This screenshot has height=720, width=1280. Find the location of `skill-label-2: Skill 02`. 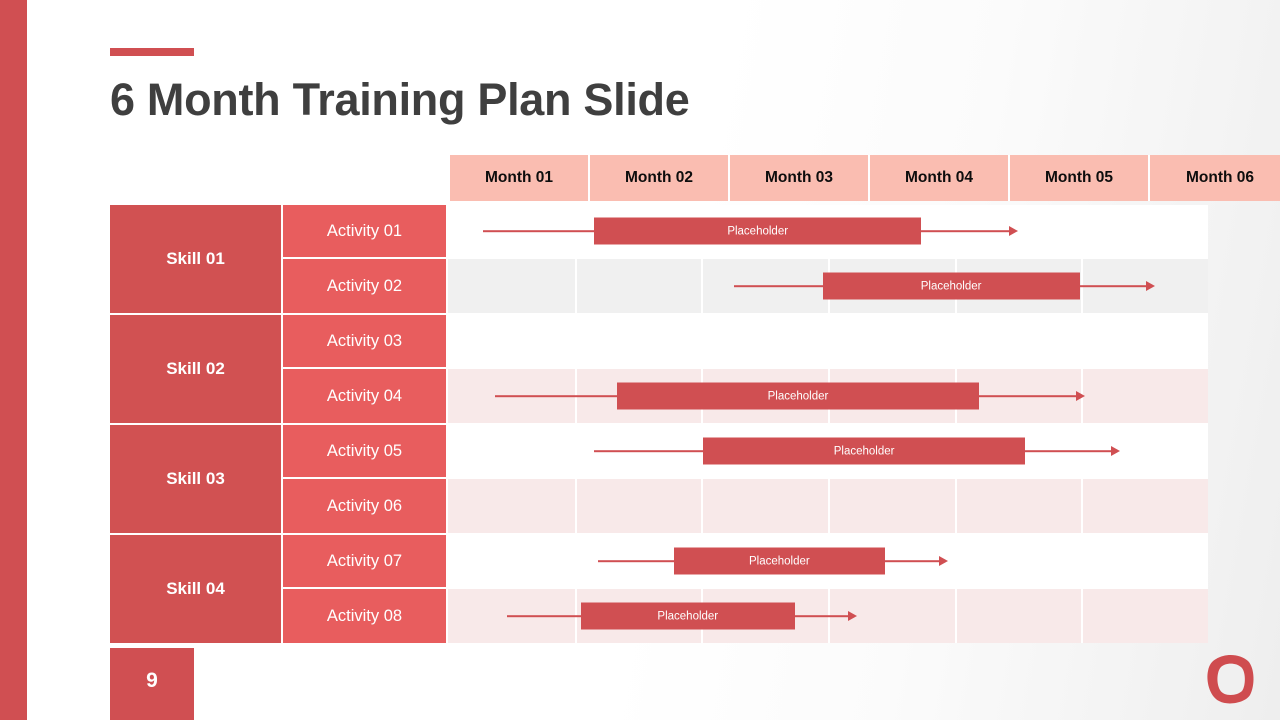

skill-label-2: Skill 02 is located at coordinates (196, 369).